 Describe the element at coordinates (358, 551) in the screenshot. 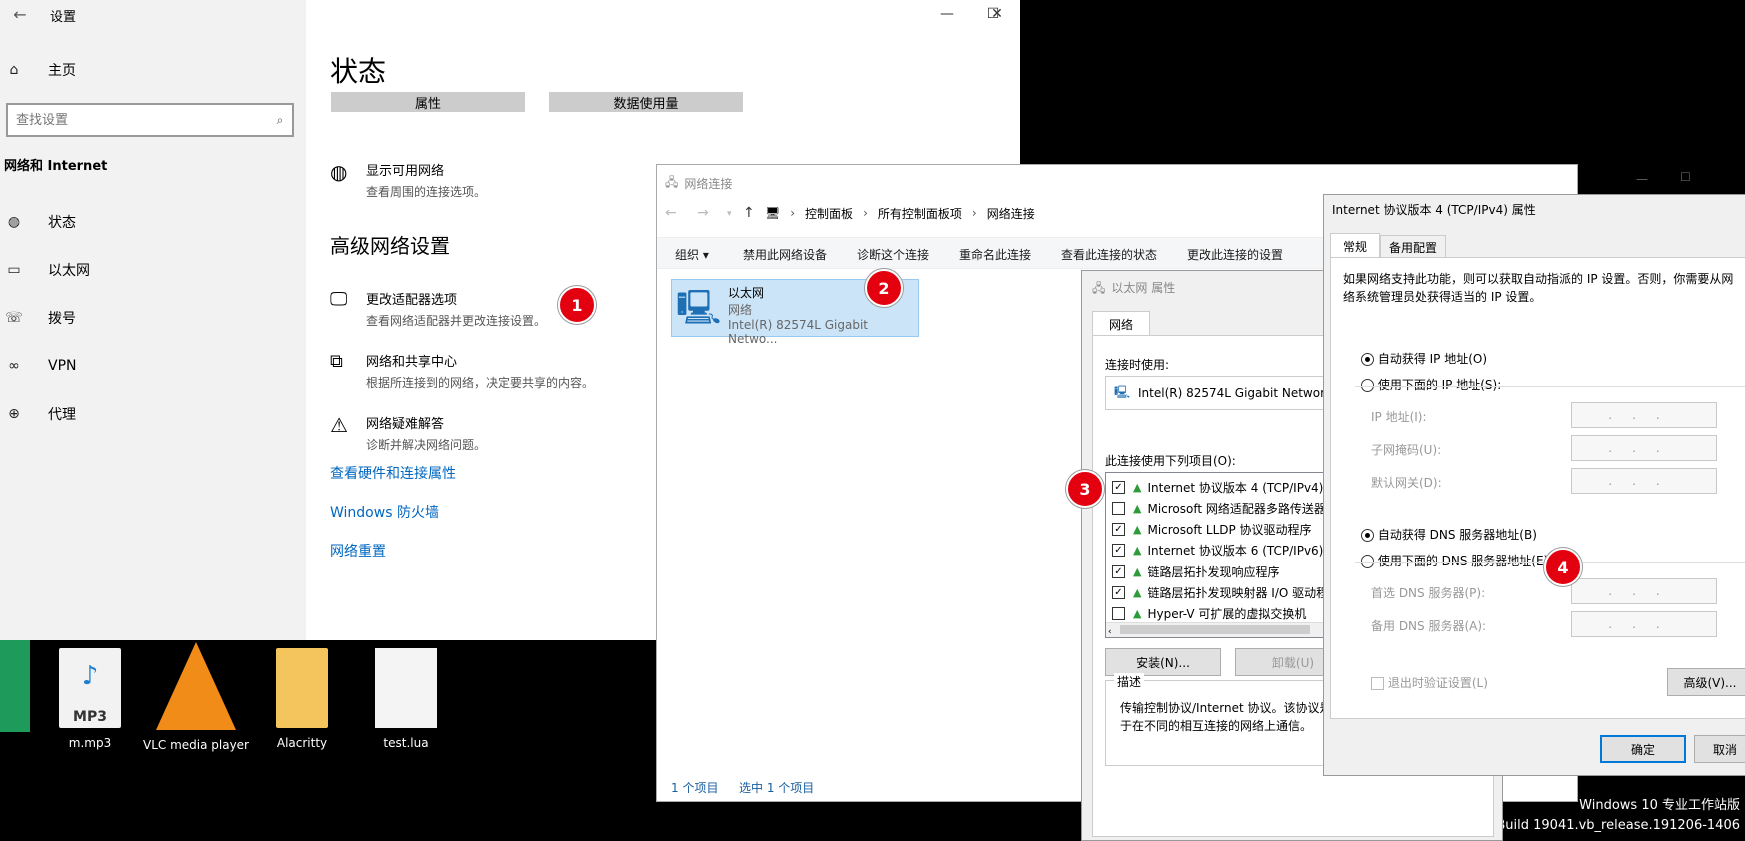

I see `network-reset-link: 网络重置` at that location.